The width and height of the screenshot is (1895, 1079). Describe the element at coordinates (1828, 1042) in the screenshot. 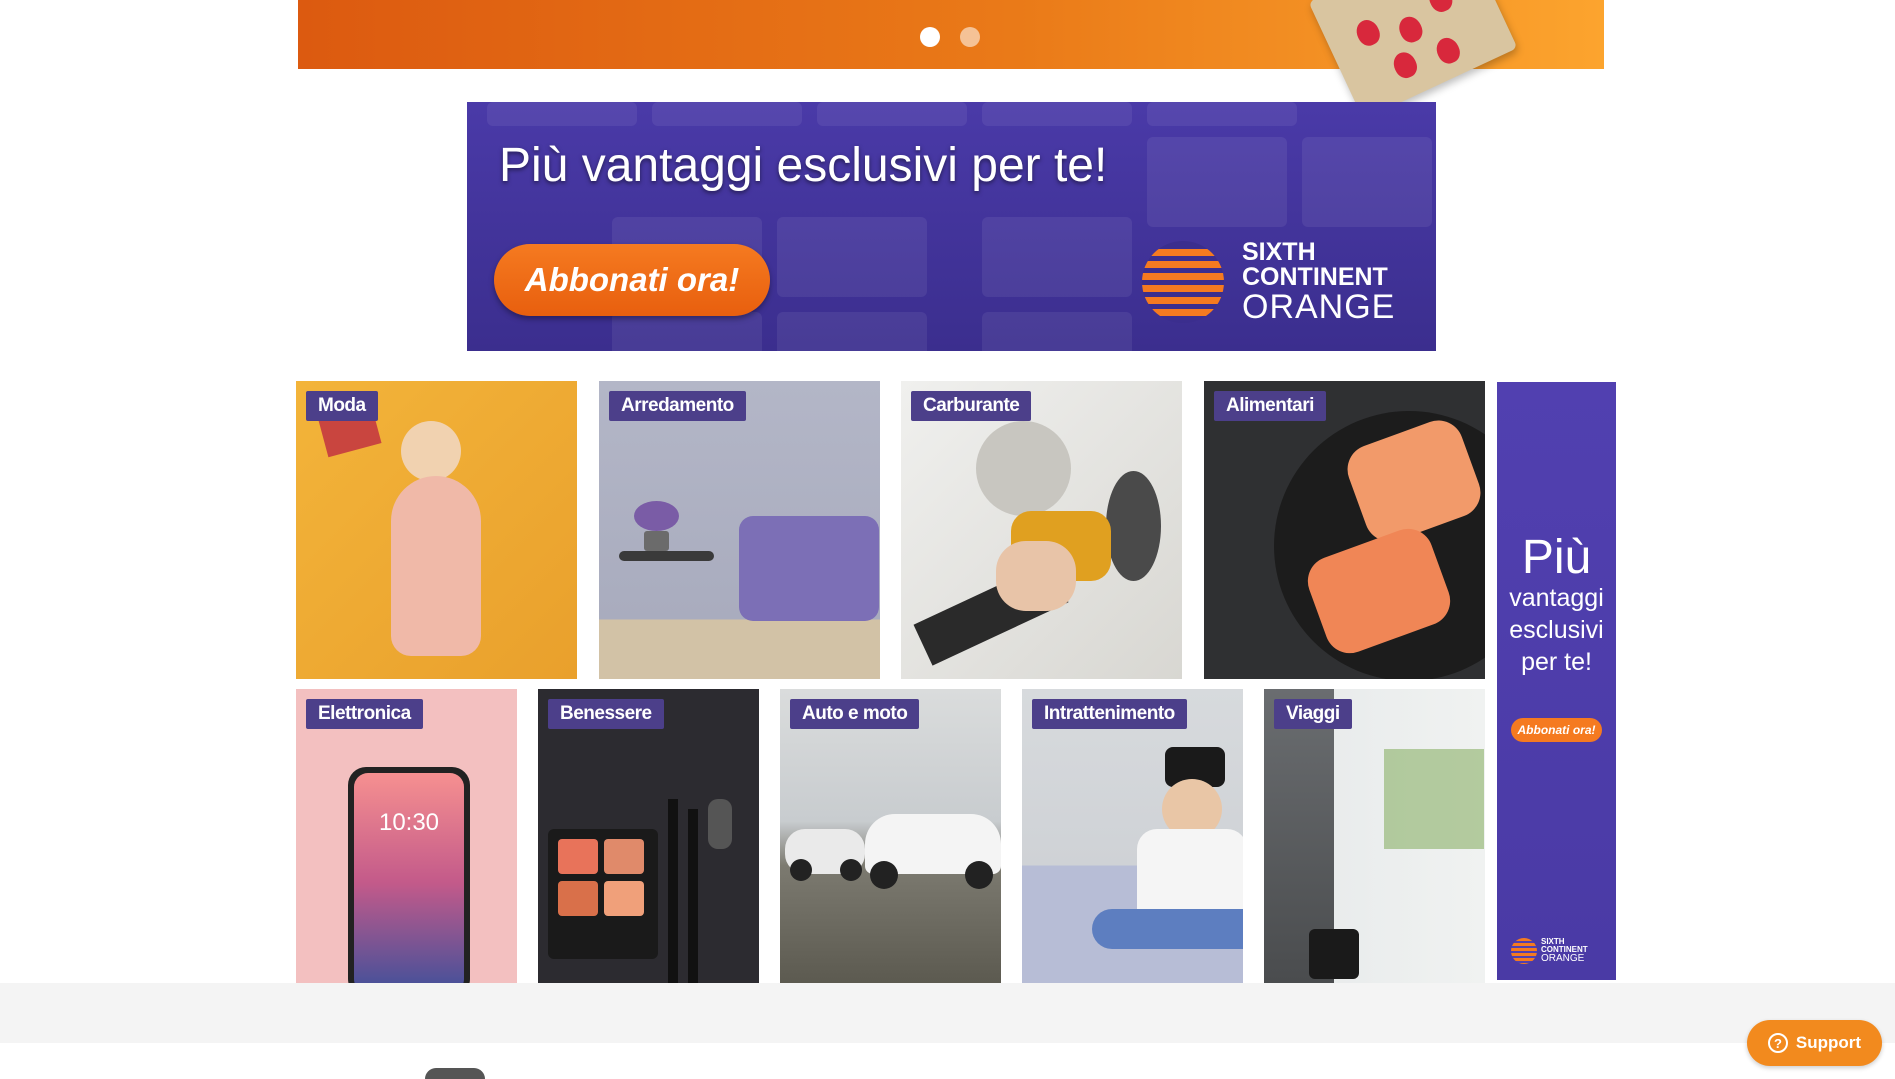

I see `support-label: Support` at that location.